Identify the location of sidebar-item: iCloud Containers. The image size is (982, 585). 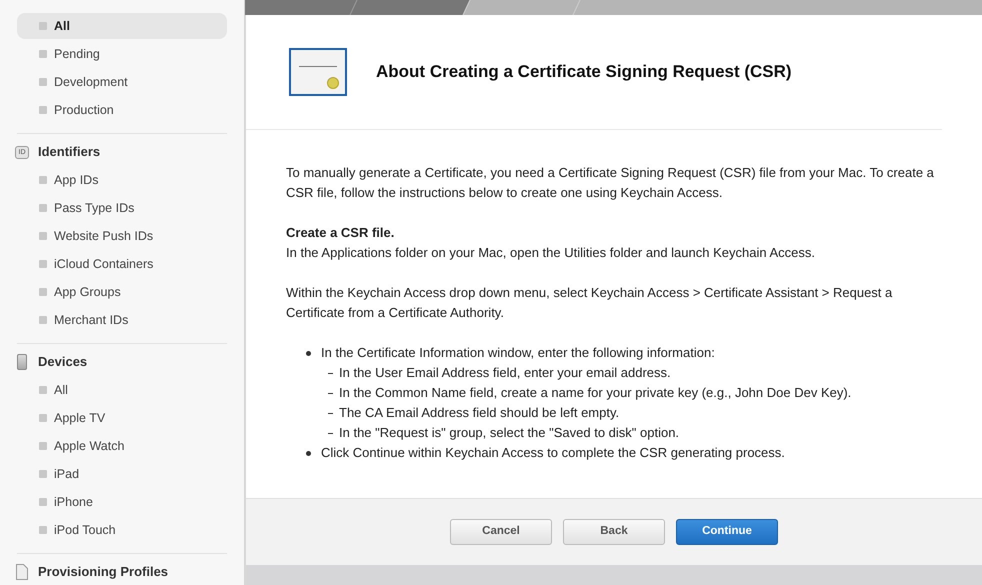
(122, 264).